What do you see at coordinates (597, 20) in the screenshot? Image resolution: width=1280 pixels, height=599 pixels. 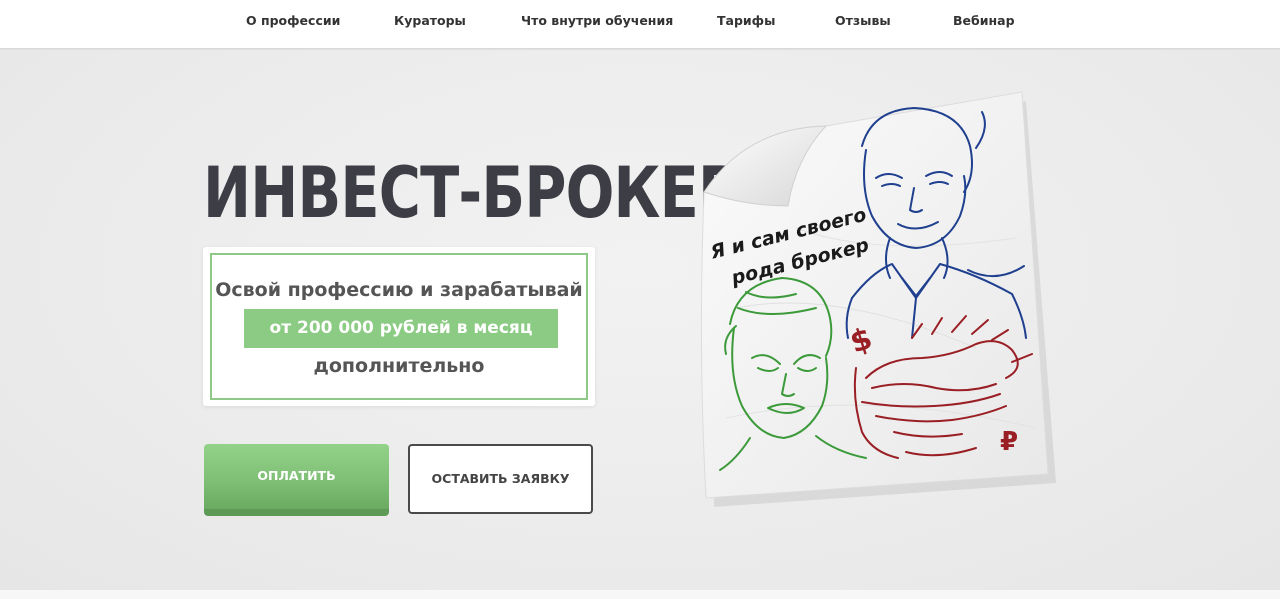 I see `nav-item-course-content: Что внутри обучения` at bounding box center [597, 20].